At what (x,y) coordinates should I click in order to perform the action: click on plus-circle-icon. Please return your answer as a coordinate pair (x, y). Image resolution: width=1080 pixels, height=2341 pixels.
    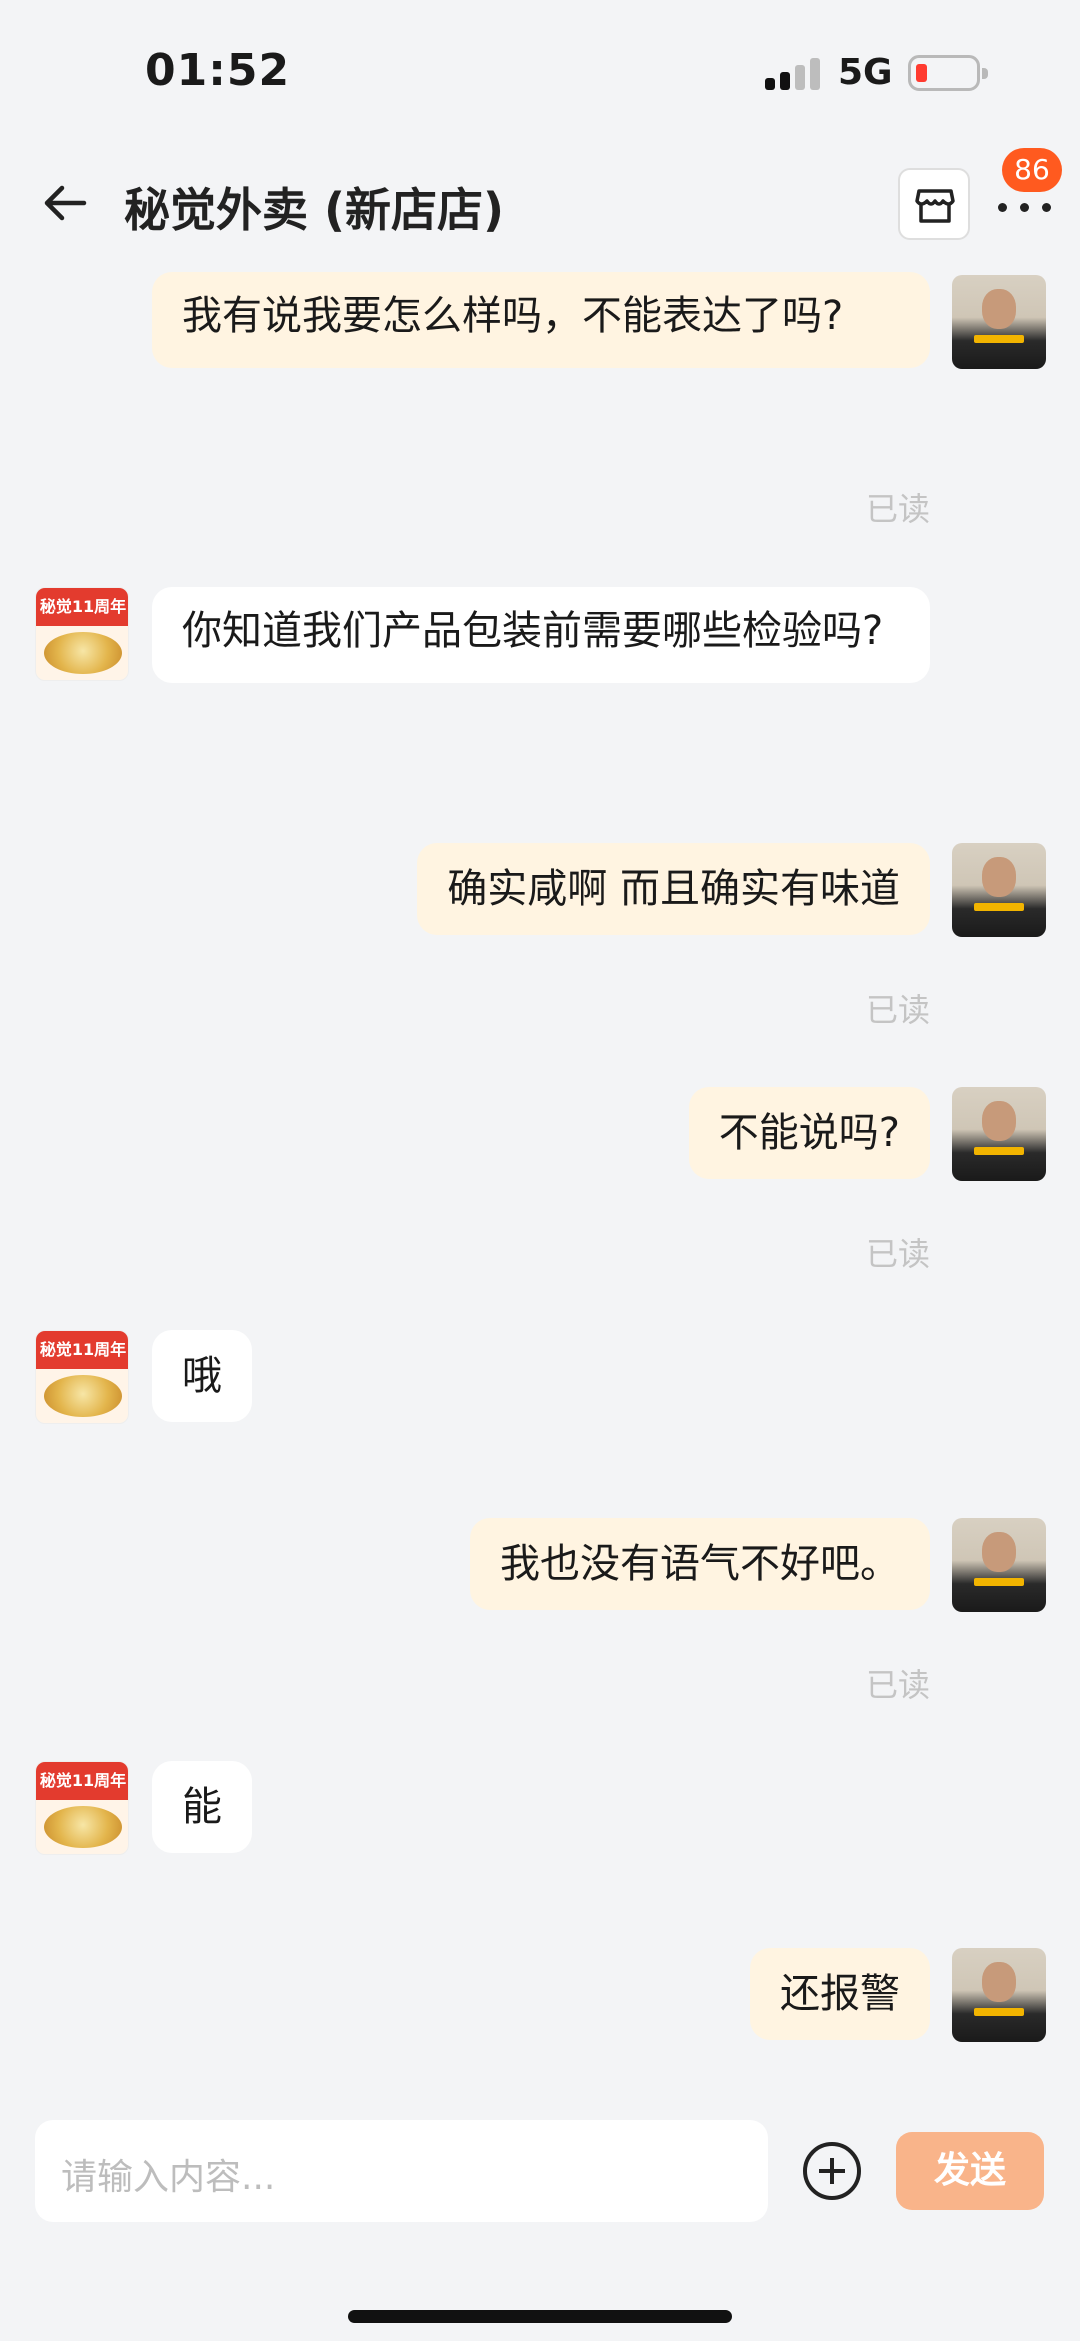
    Looking at the image, I should click on (832, 2171).